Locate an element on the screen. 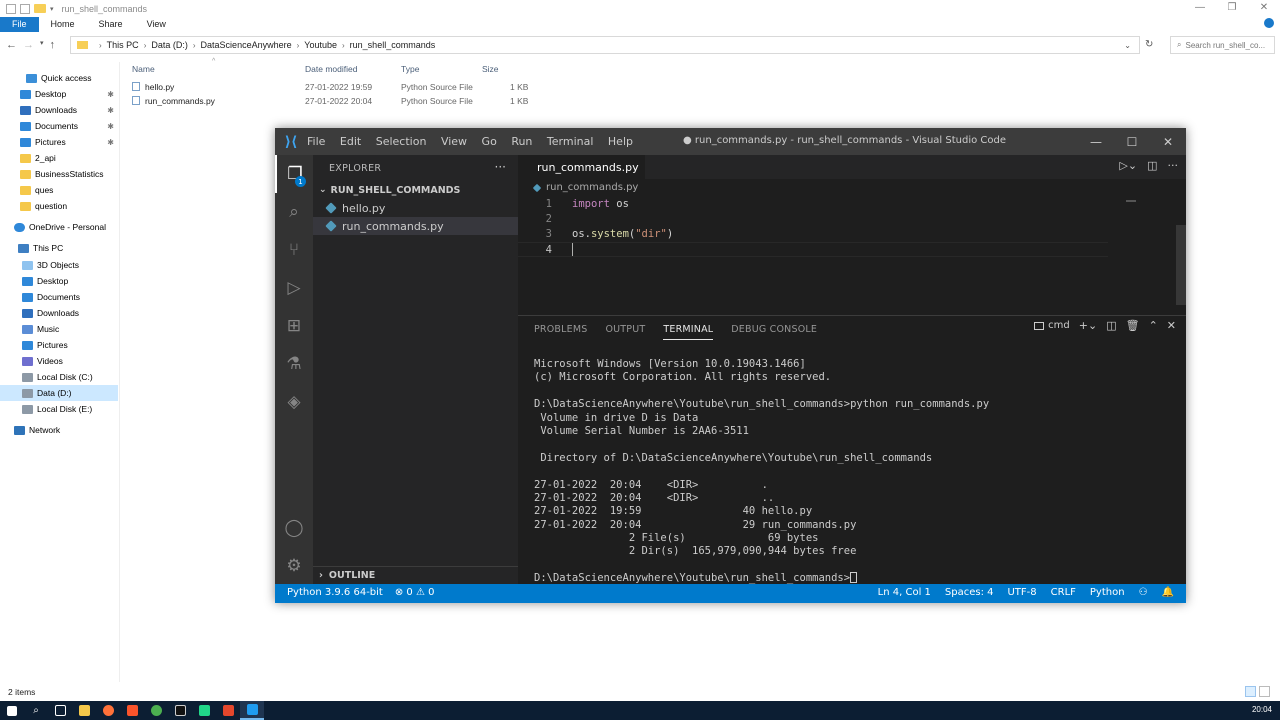 The height and width of the screenshot is (720, 1280). nav-item-this-pc: This PC is located at coordinates (59, 248).